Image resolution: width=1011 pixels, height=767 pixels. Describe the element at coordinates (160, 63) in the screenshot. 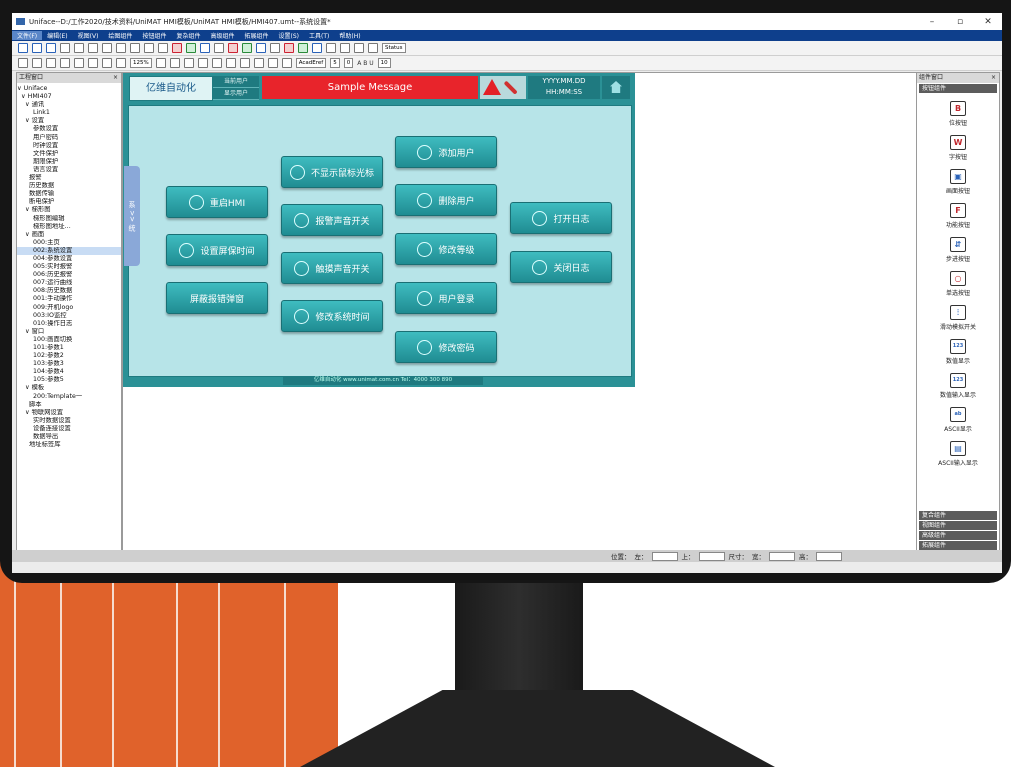

I see `align-left-icon` at that location.